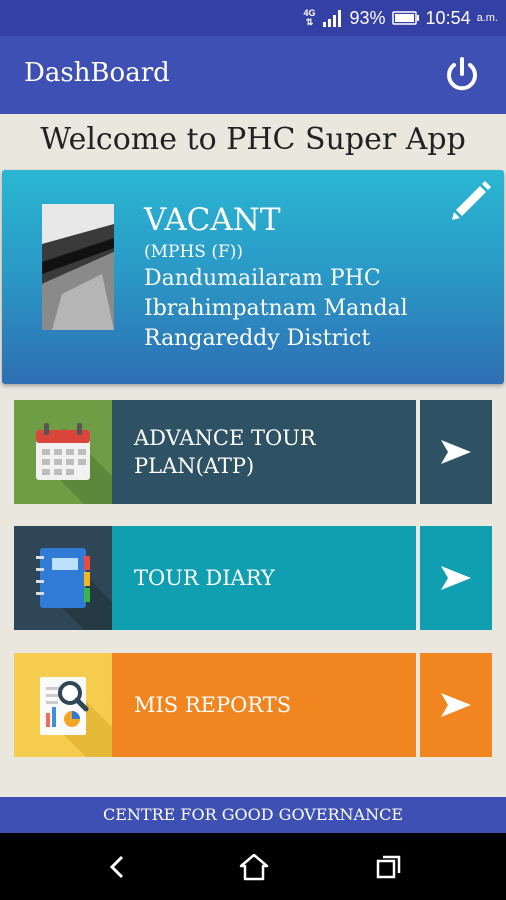  Describe the element at coordinates (331, 18) in the screenshot. I see `signal-icon` at that location.